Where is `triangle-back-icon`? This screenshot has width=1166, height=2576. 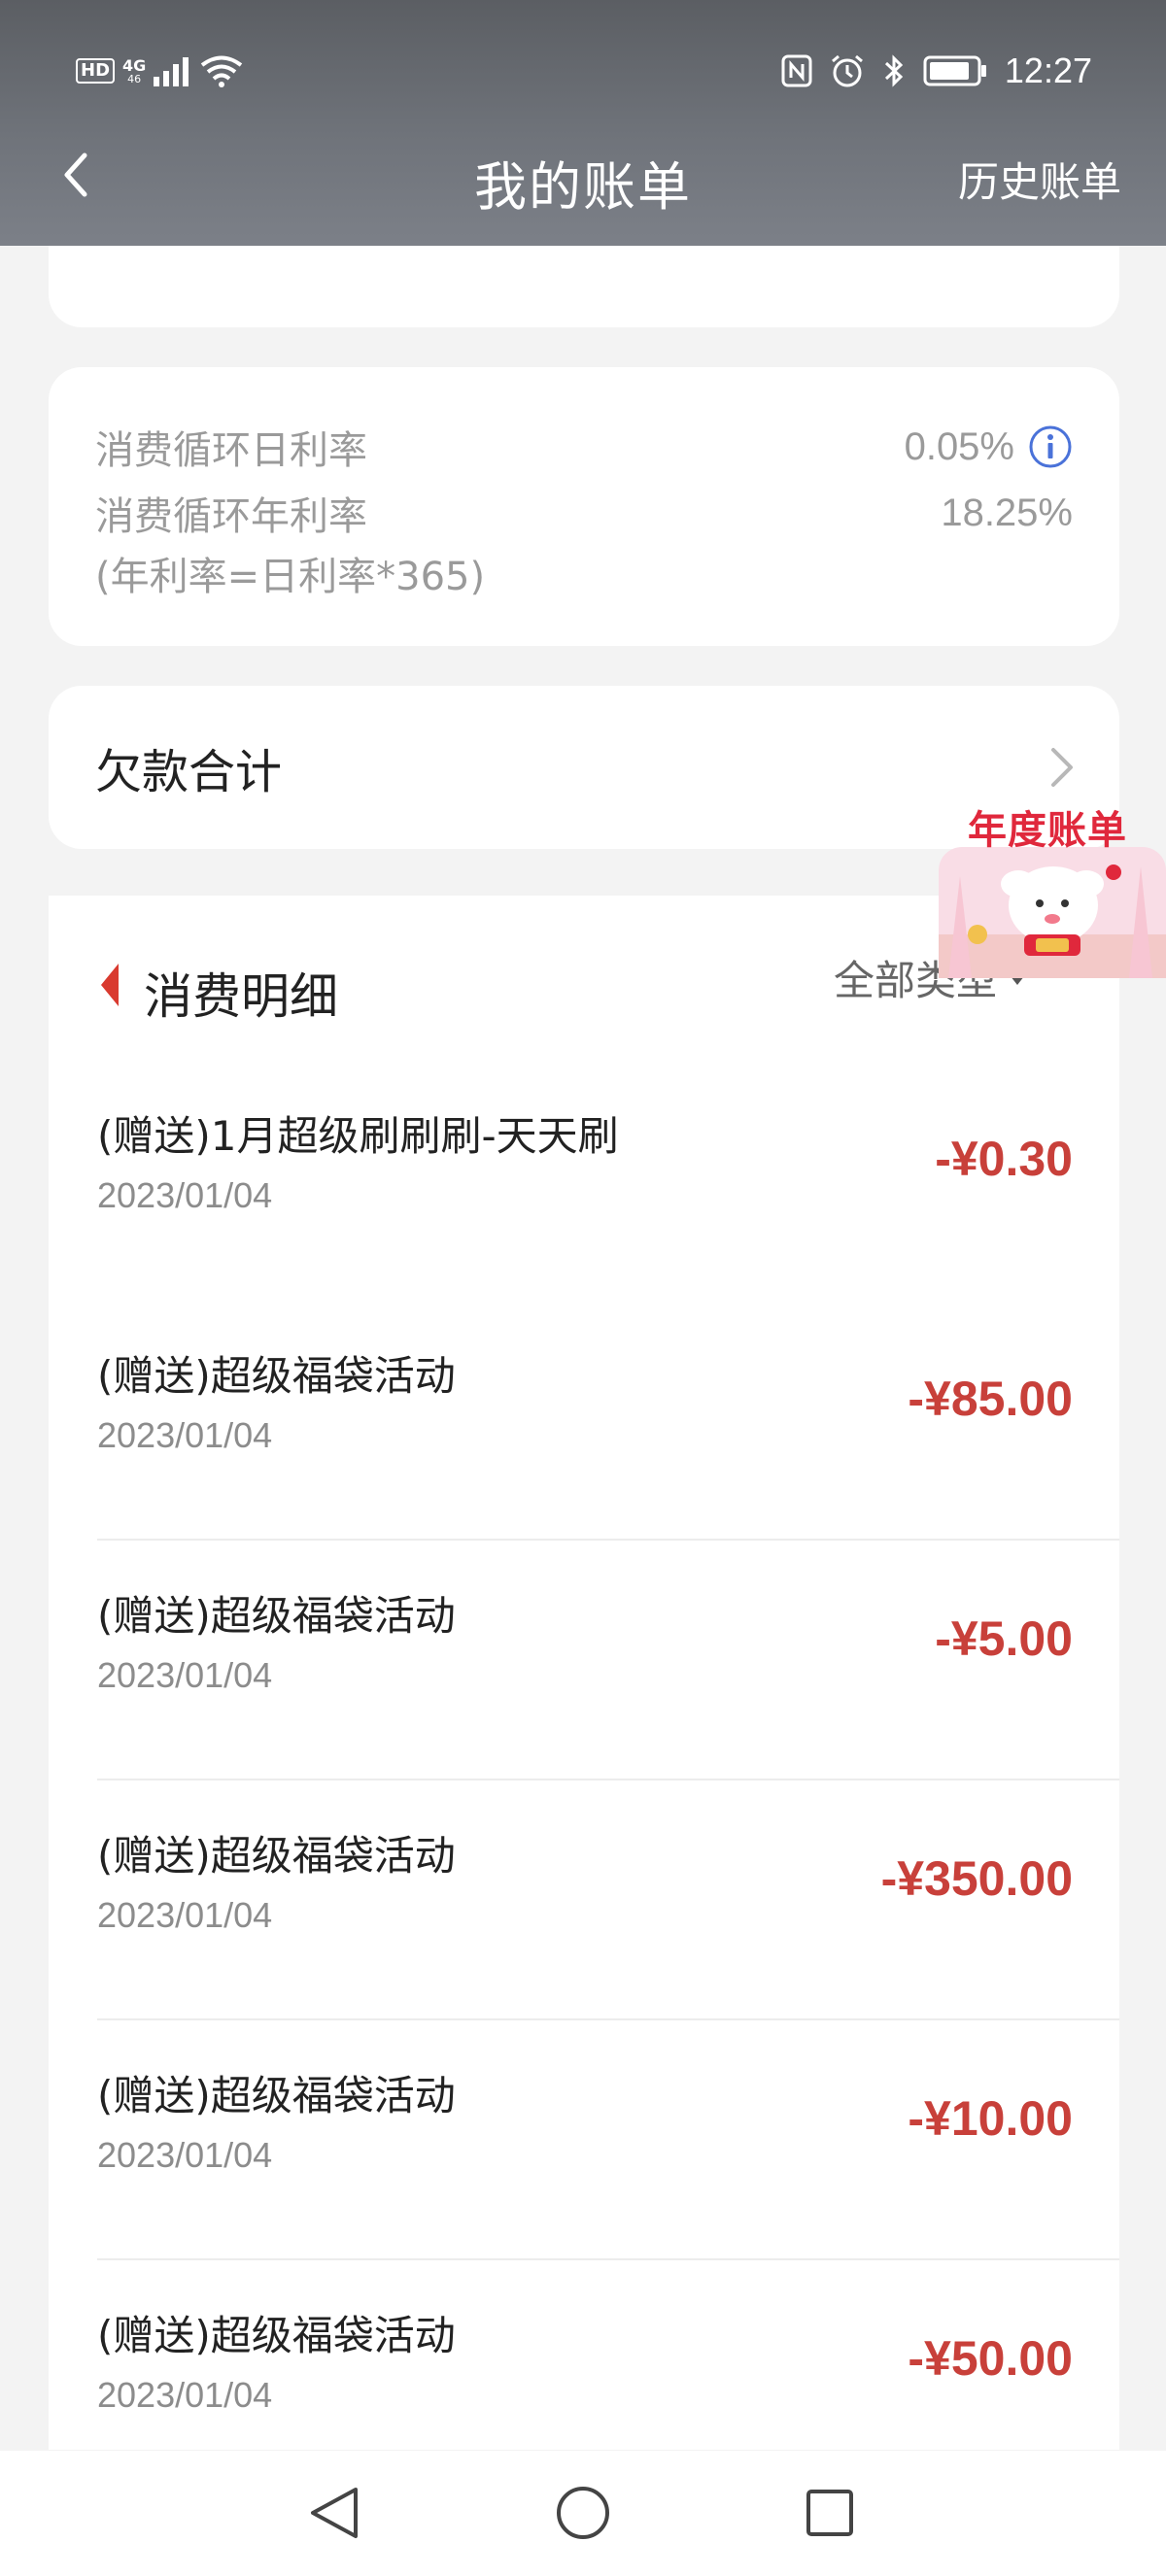
triangle-back-icon is located at coordinates (334, 2513).